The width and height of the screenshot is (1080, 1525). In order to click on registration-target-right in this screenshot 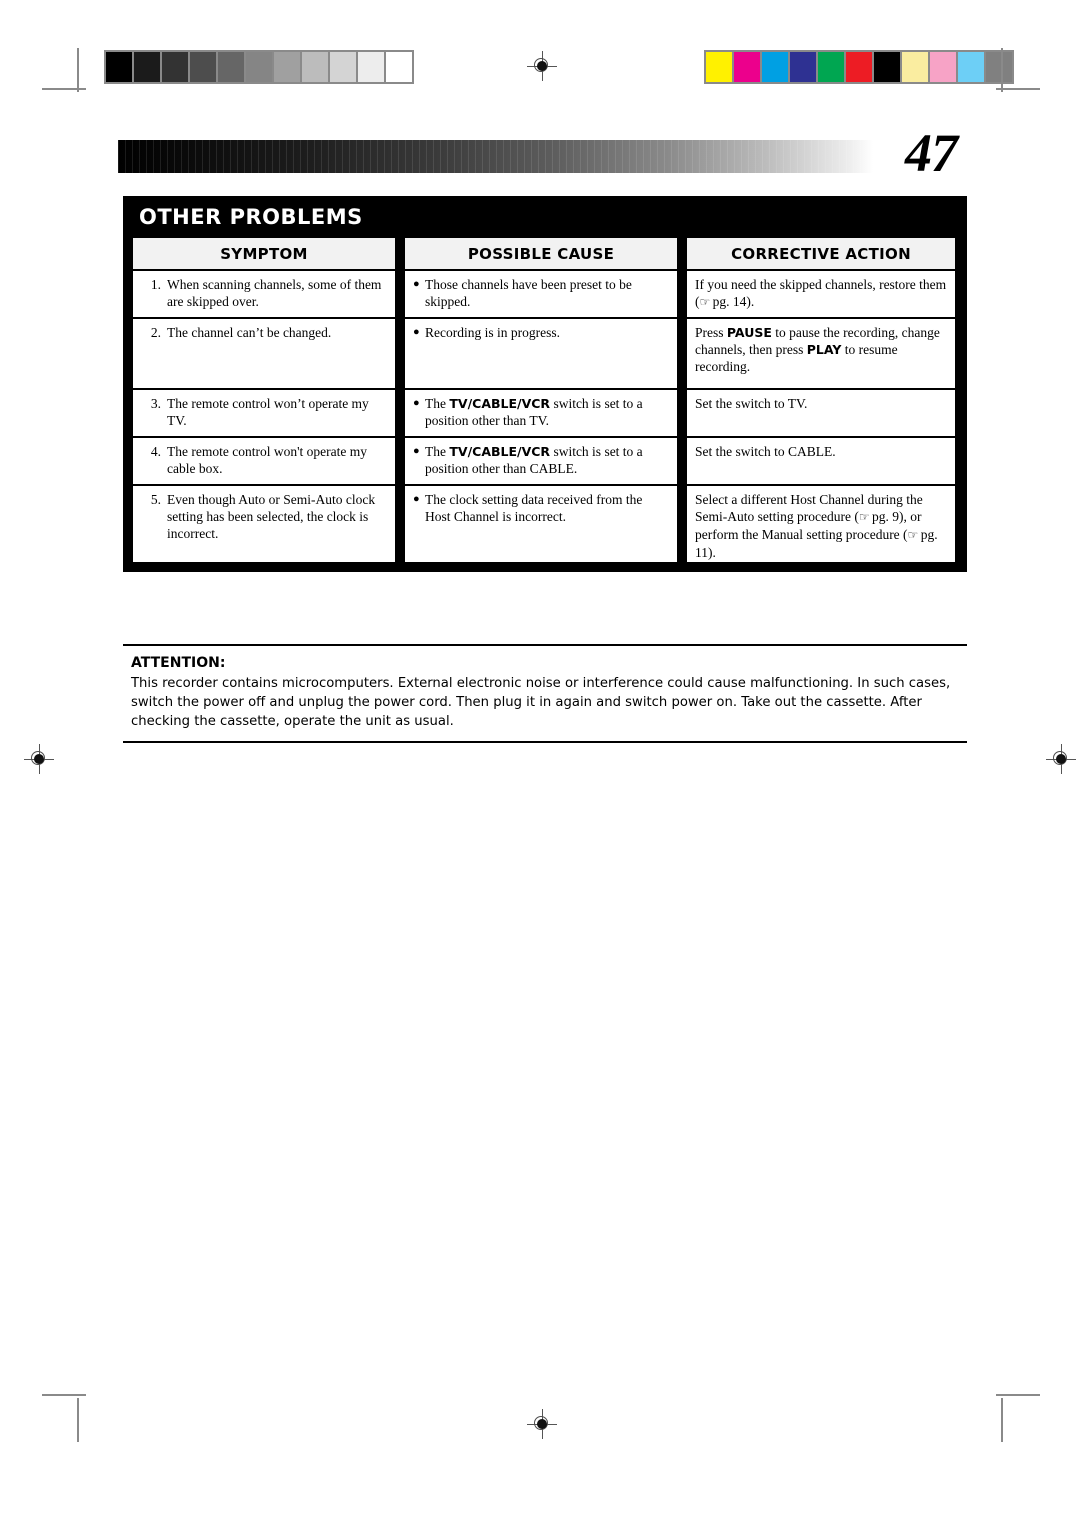, I will do `click(1061, 759)`.